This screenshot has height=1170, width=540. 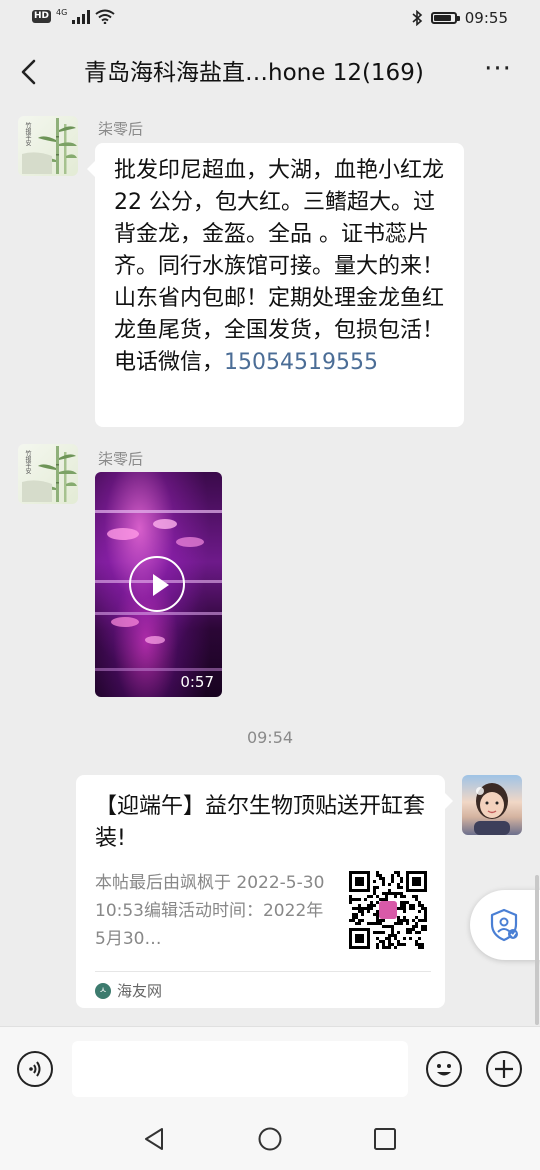 I want to click on nav-recents-button, so click(x=385, y=1139).